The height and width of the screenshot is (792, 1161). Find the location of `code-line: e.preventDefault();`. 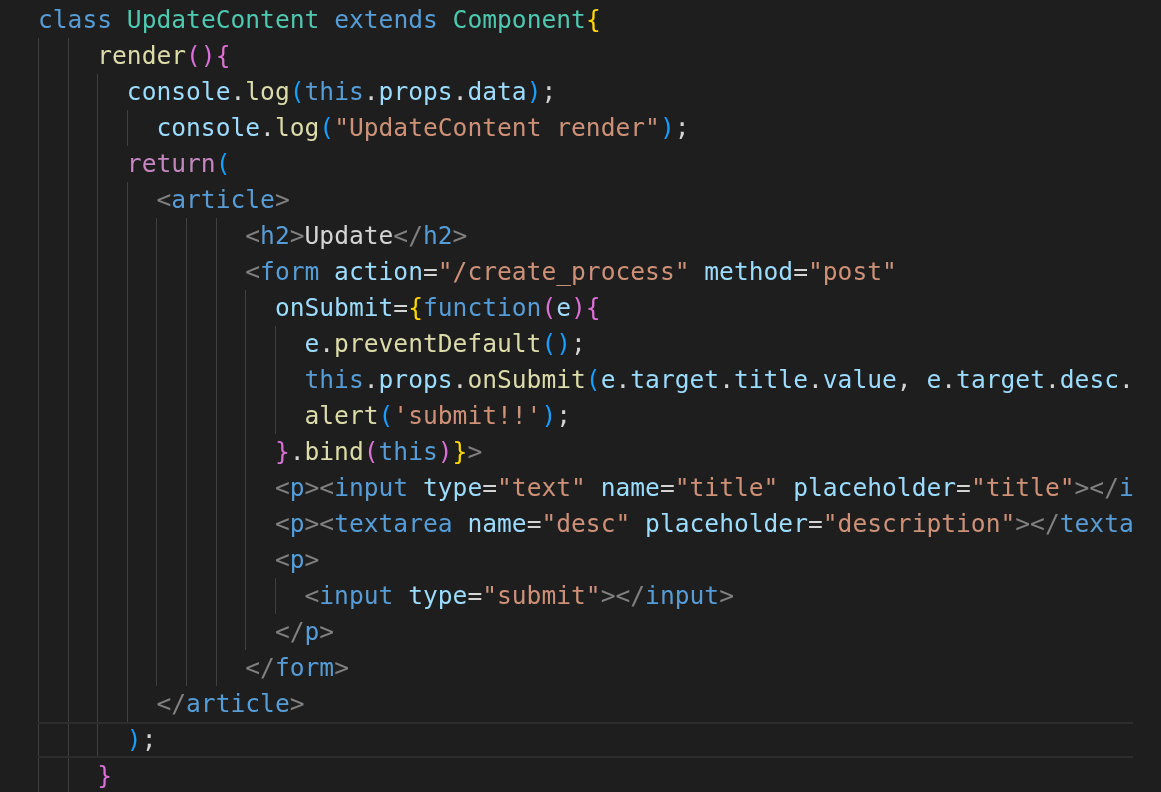

code-line: e.preventDefault(); is located at coordinates (585, 344).